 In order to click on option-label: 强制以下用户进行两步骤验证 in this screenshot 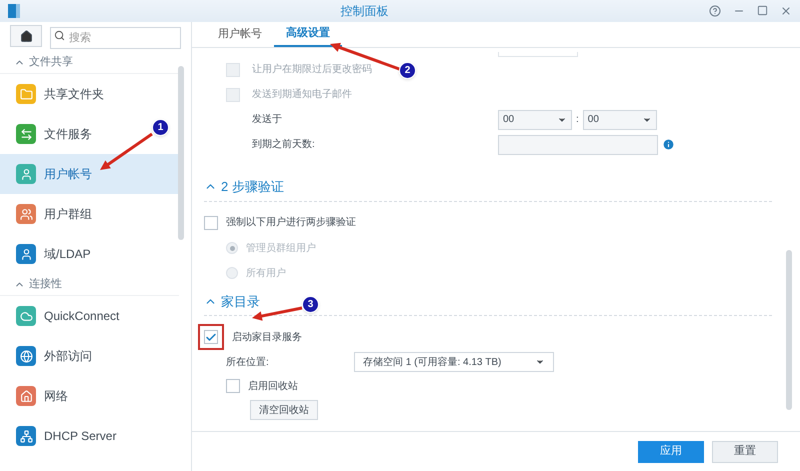, I will do `click(291, 223)`.